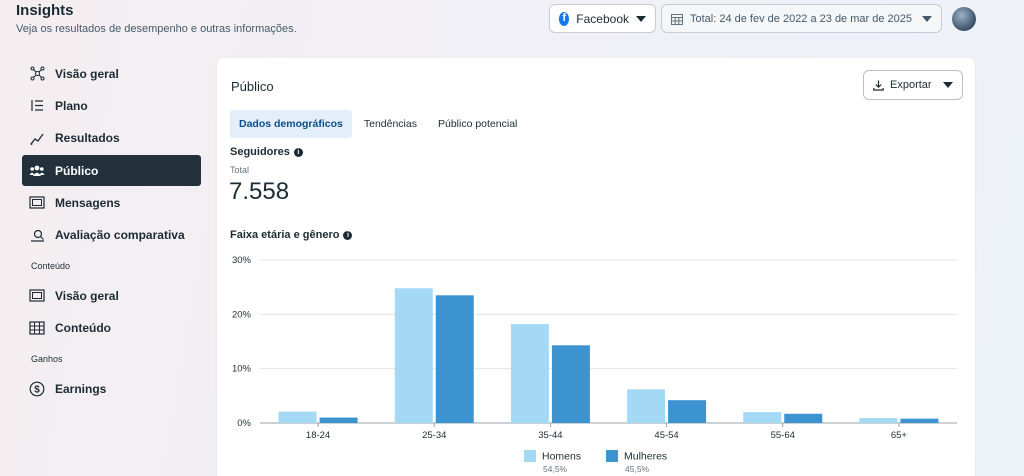  Describe the element at coordinates (120, 235) in the screenshot. I see `sidebar-item-label: Avaliação comparativa` at that location.